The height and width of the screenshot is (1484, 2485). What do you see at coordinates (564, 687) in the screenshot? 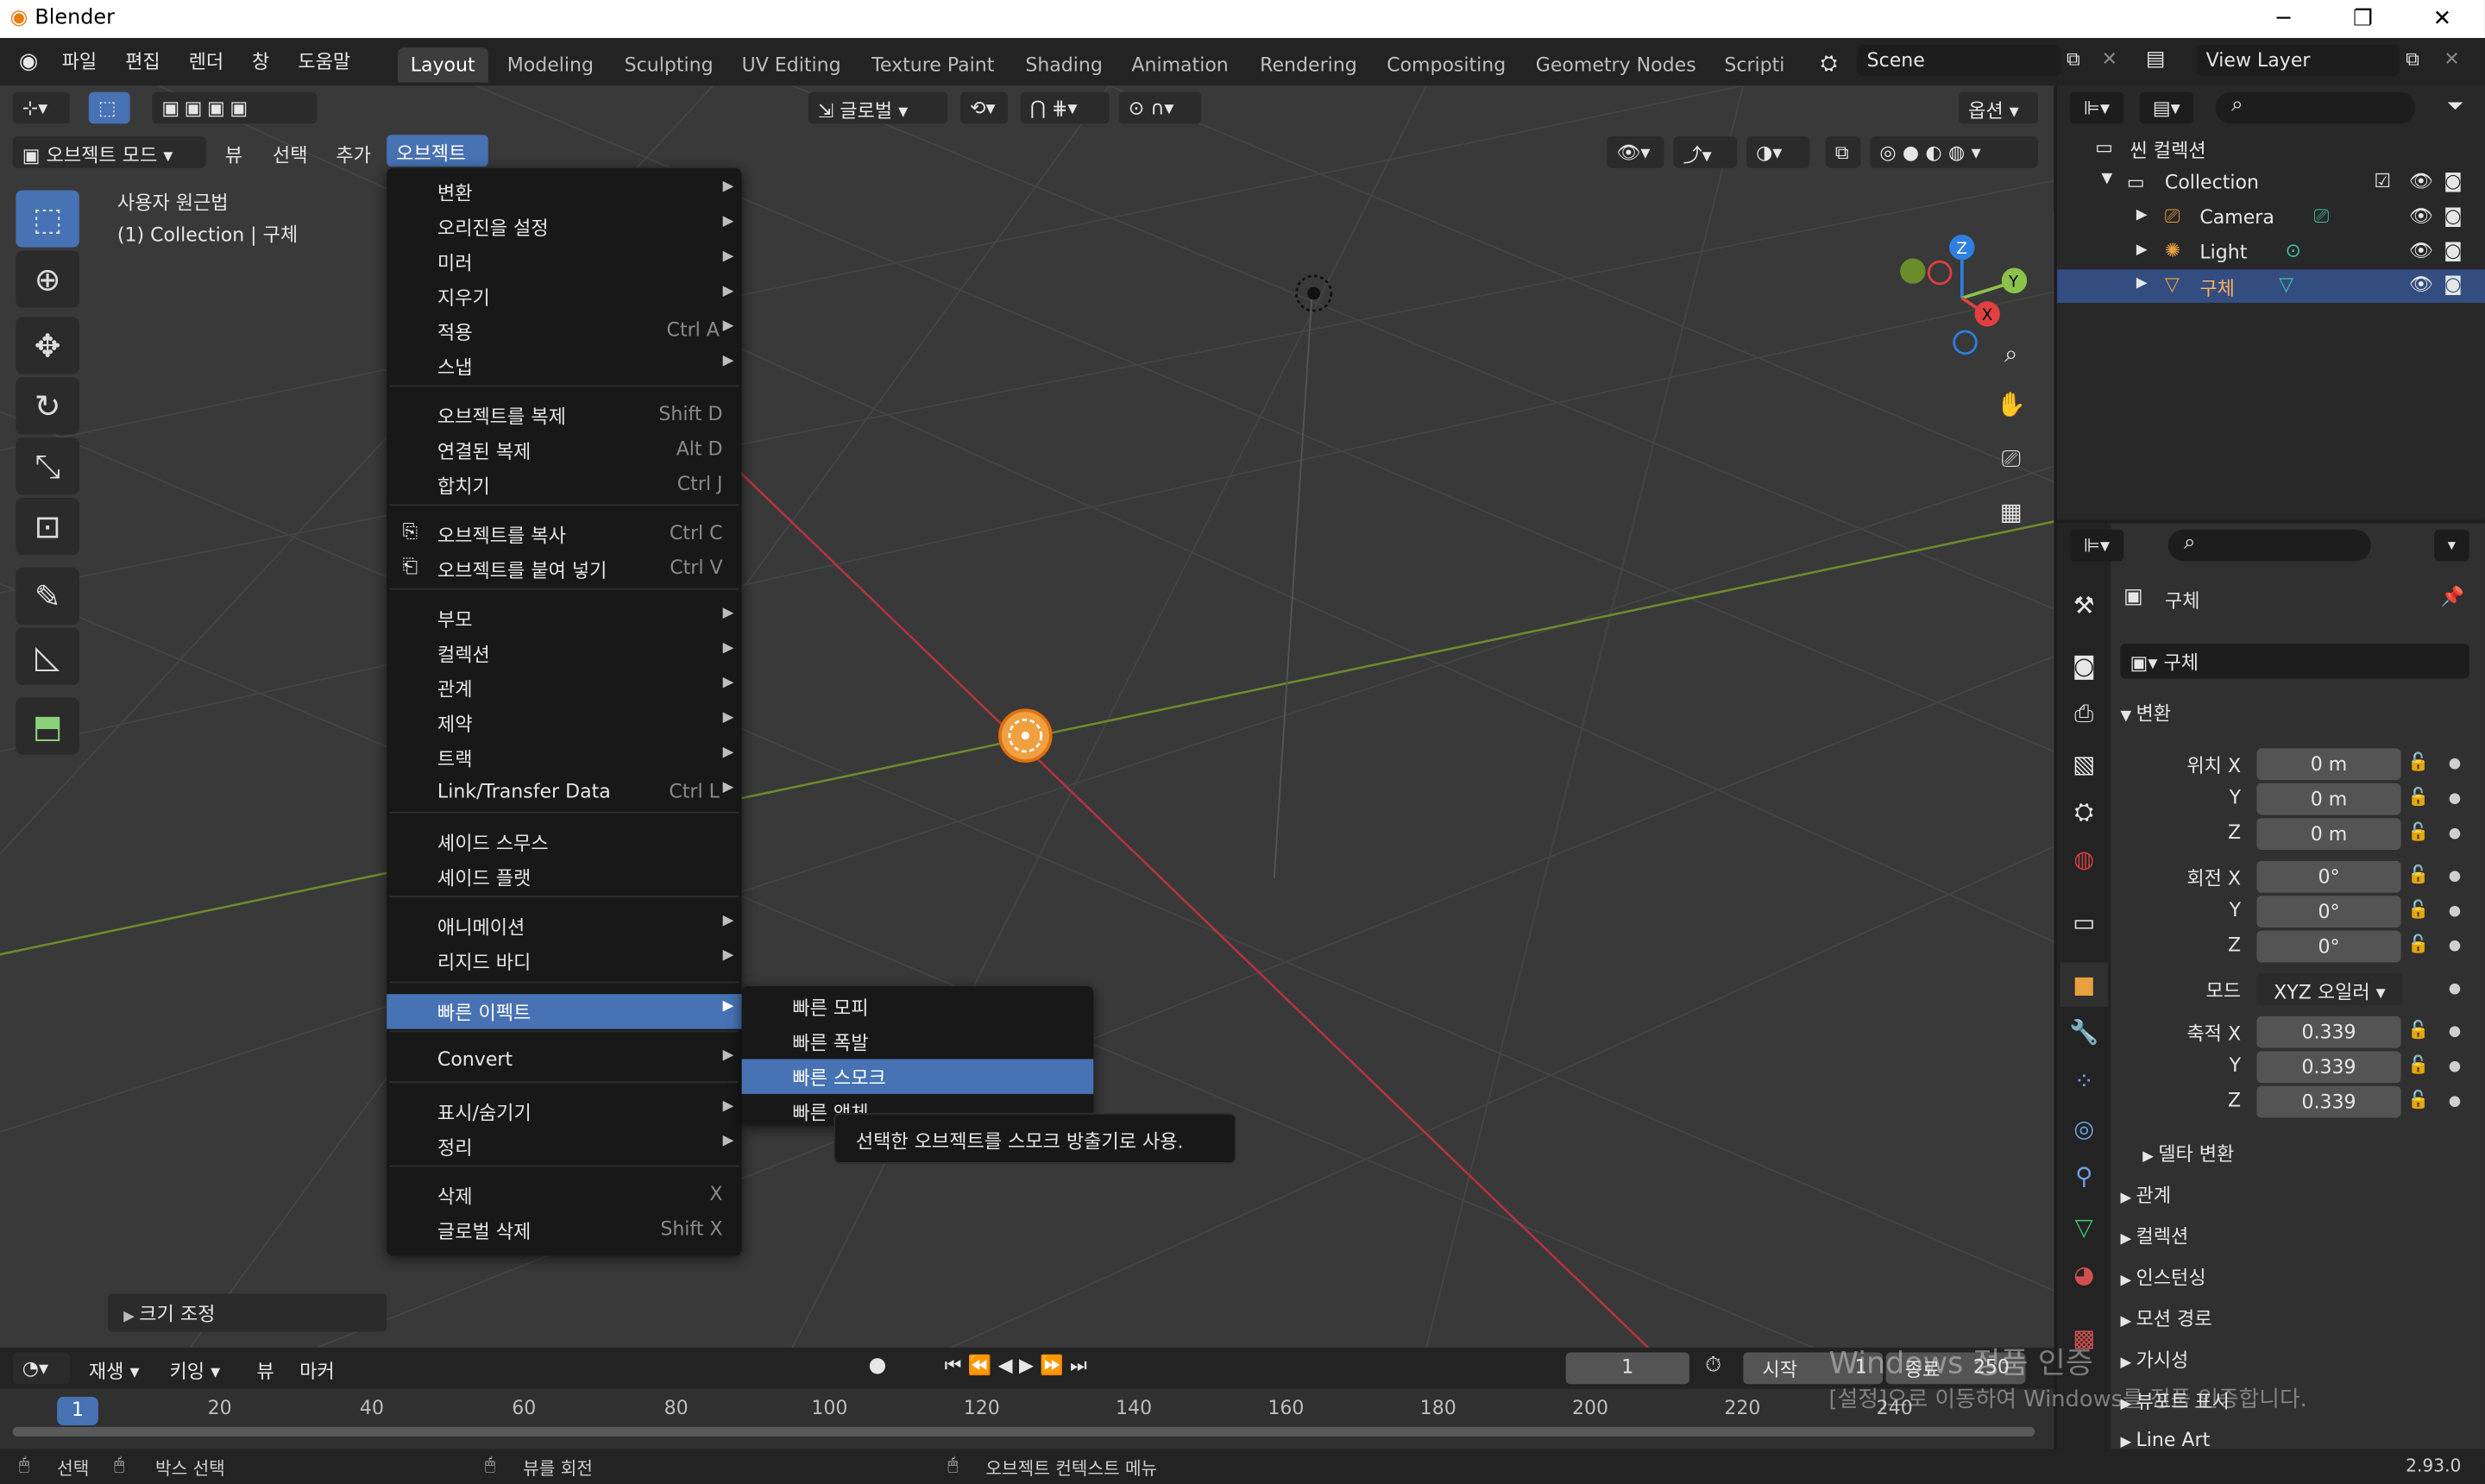
I see `object-menu-item: 관계 ▶` at bounding box center [564, 687].